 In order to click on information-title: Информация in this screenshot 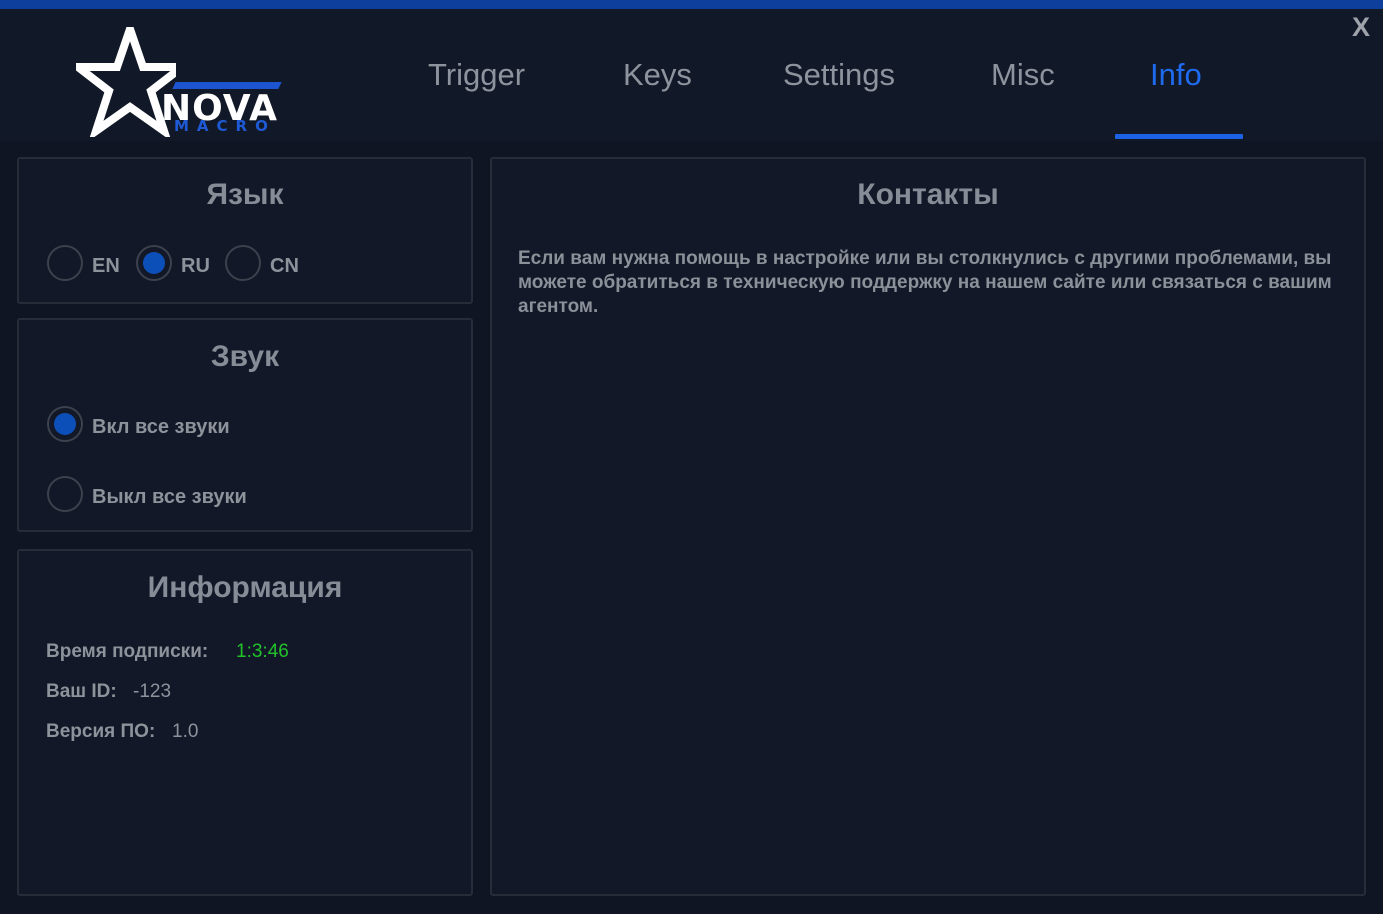, I will do `click(245, 587)`.